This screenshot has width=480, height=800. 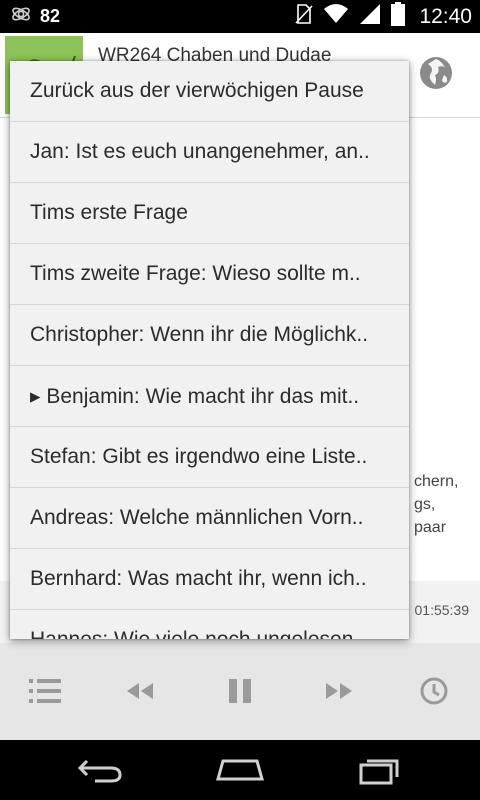 I want to click on pause-icon, so click(x=240, y=691).